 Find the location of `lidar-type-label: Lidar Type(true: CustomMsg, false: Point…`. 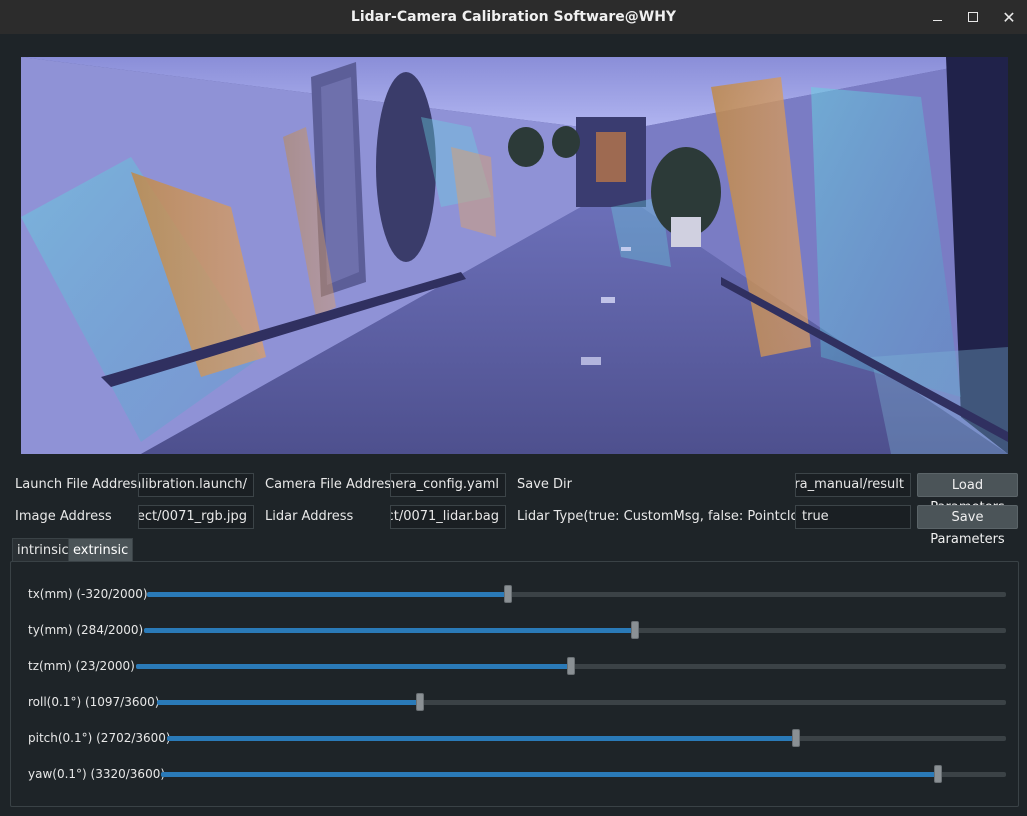

lidar-type-label: Lidar Type(true: CustomMsg, false: Point… is located at coordinates (673, 516).